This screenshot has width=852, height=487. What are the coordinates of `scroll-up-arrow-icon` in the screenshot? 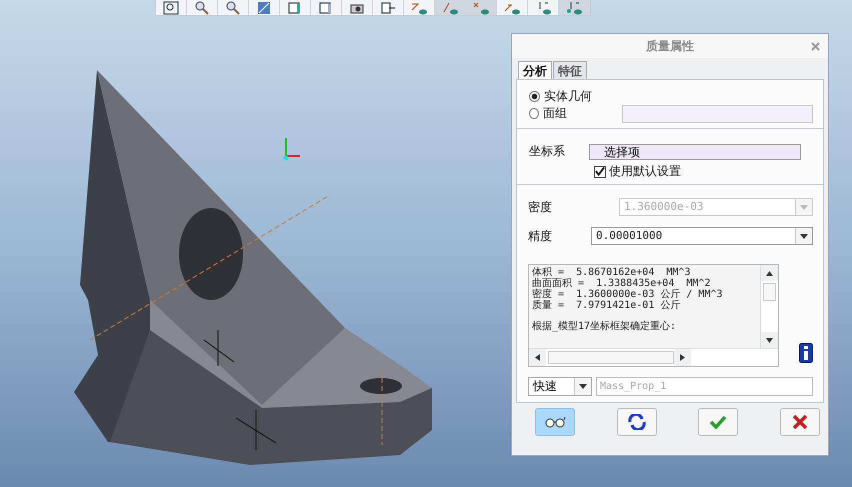 It's located at (770, 273).